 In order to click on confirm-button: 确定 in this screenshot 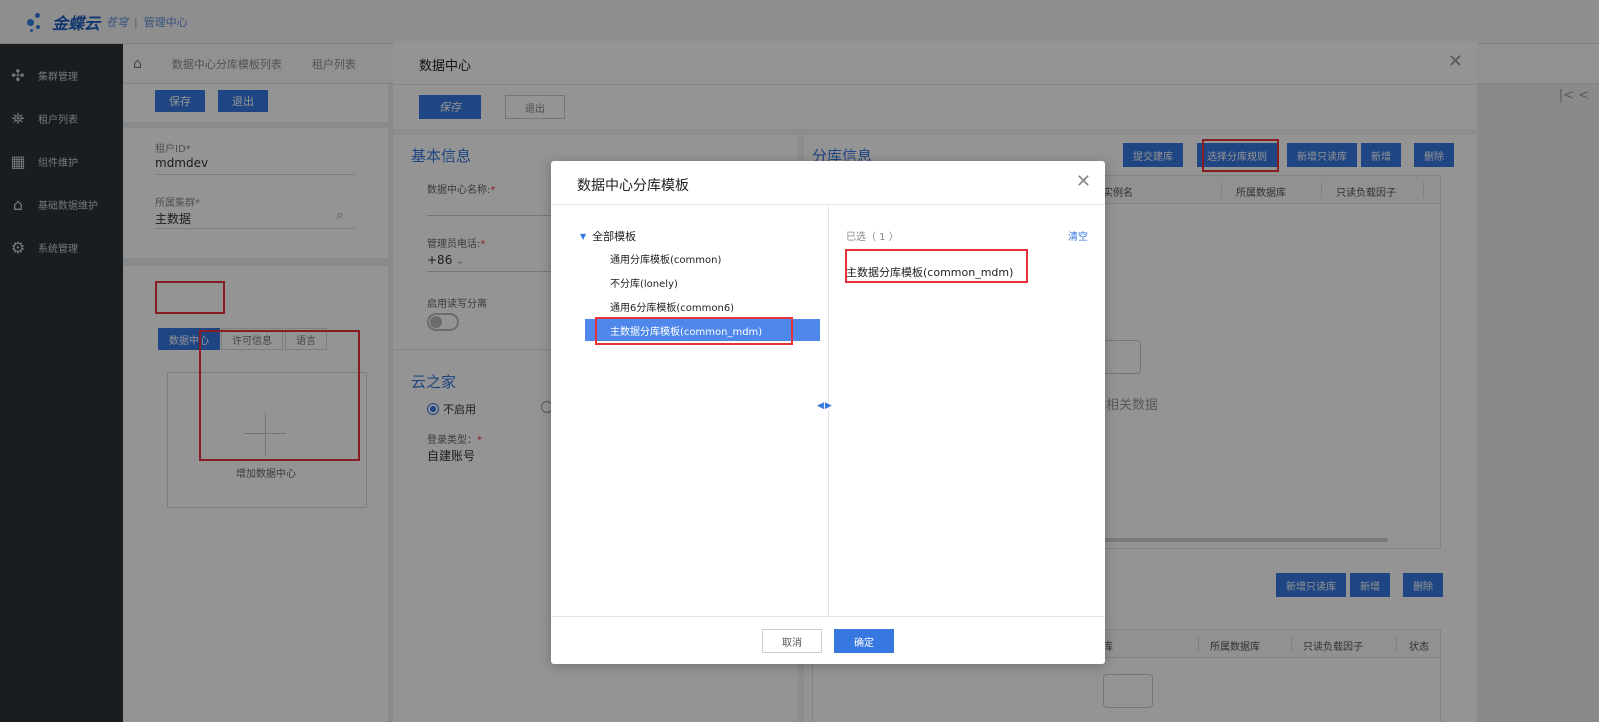, I will do `click(864, 641)`.